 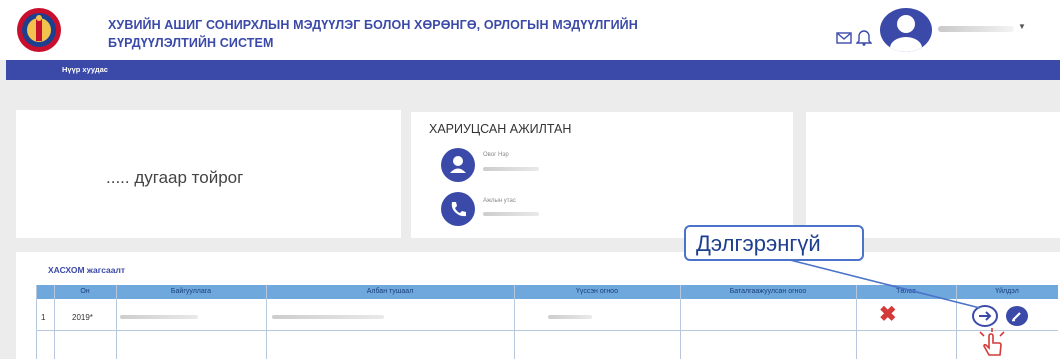 I want to click on nav-home-link: Нүүр хуудас, so click(x=85, y=69).